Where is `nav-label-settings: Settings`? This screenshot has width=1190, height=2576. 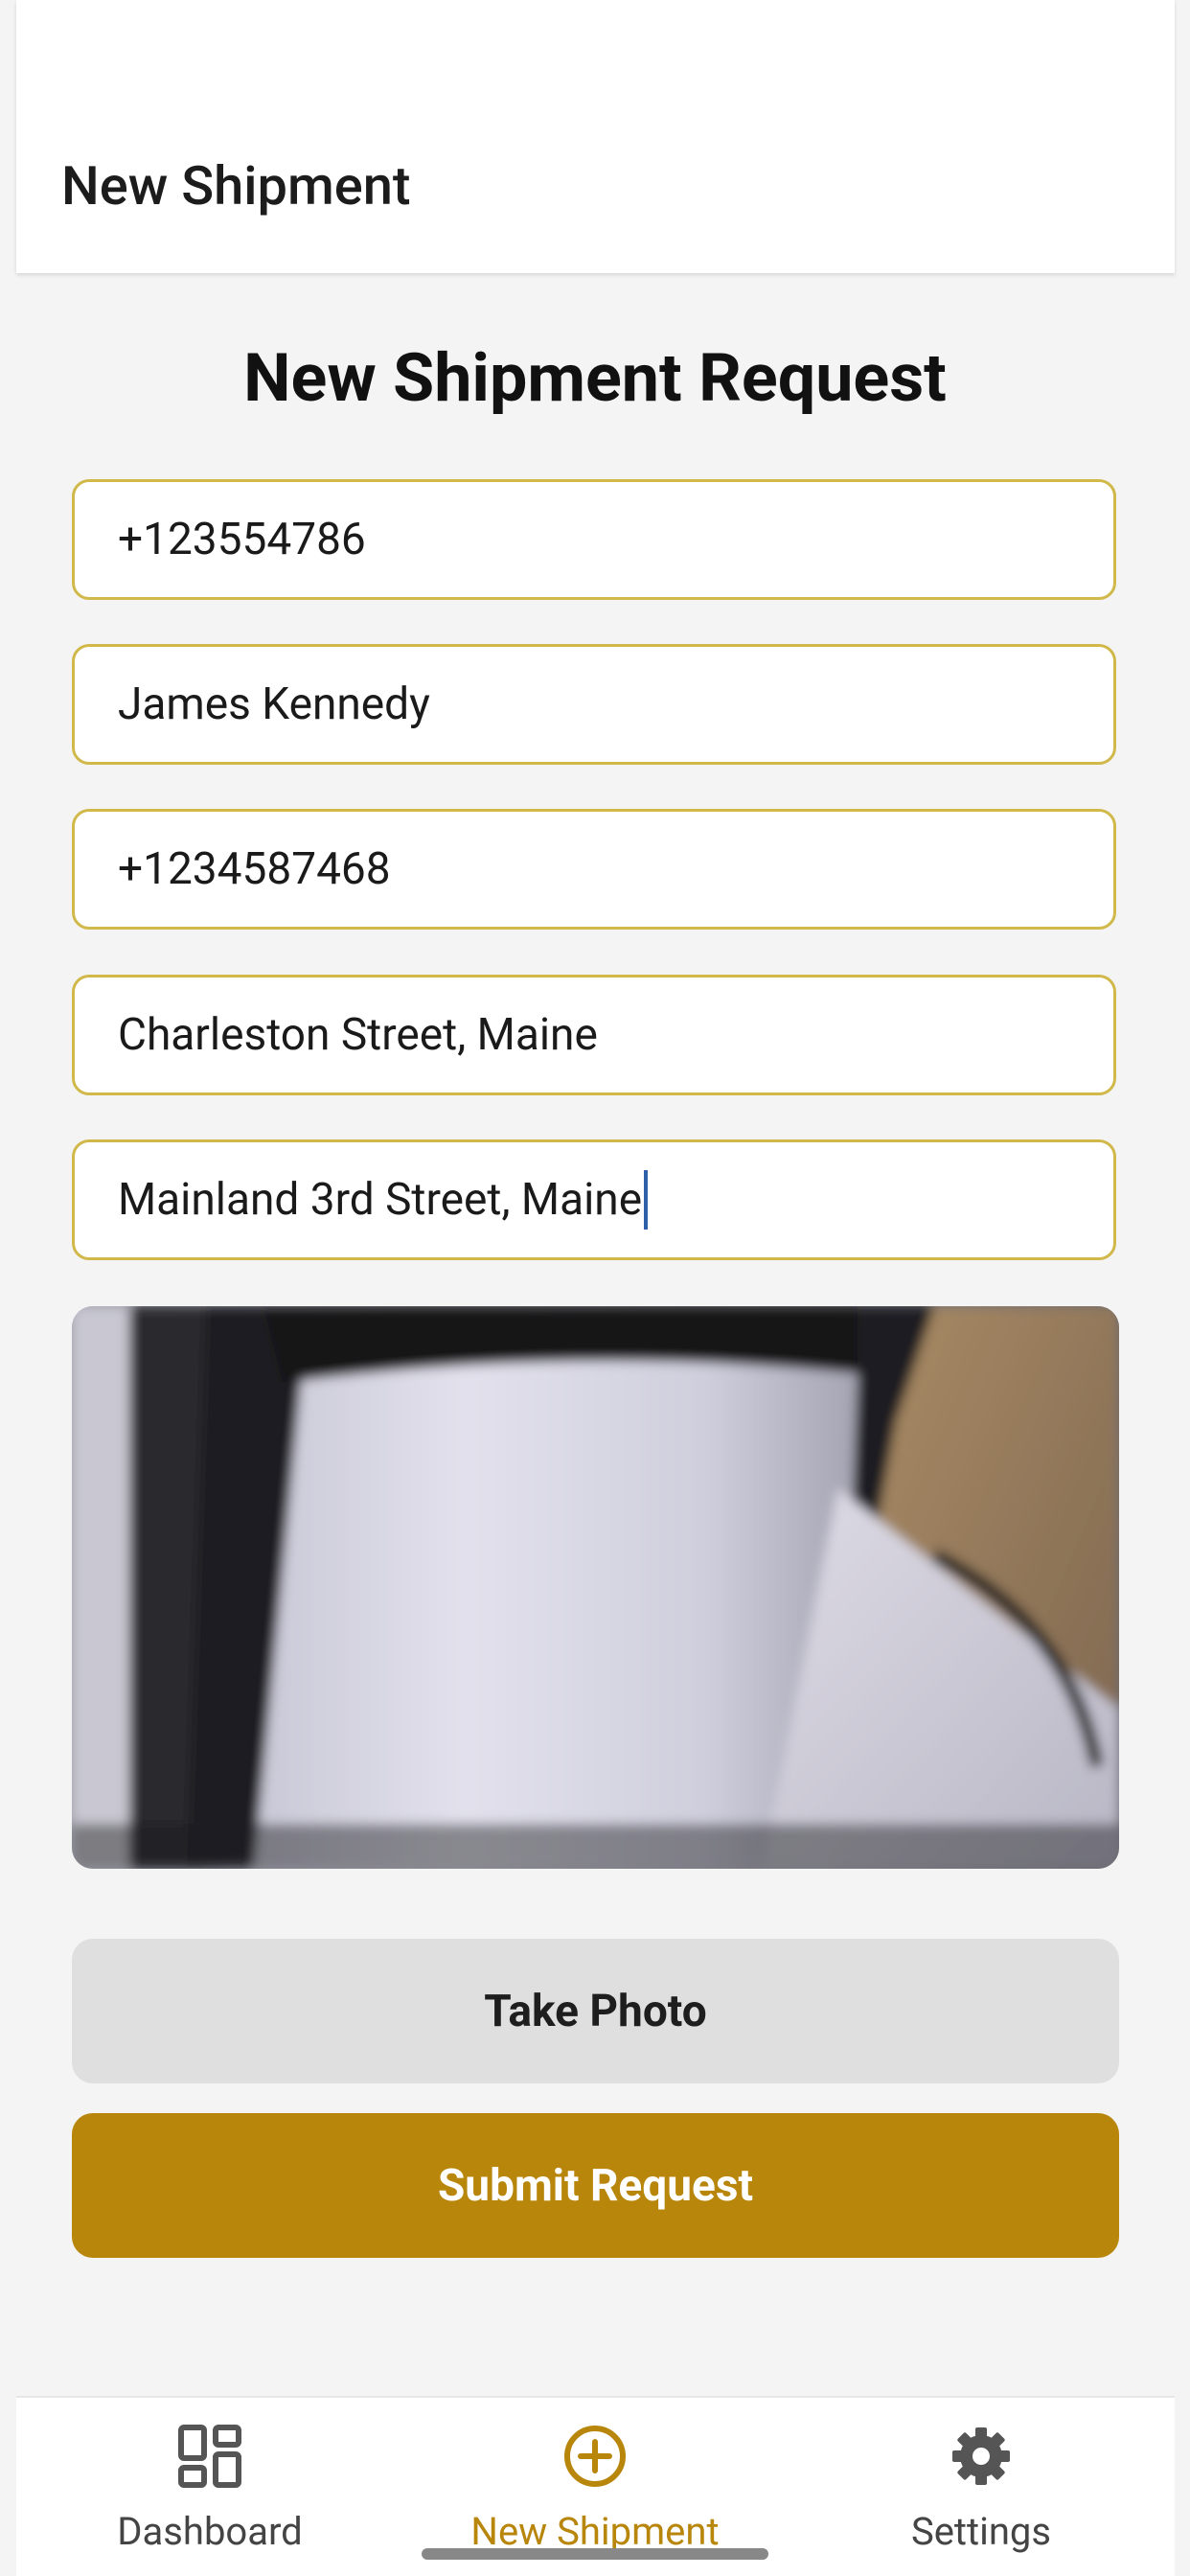
nav-label-settings: Settings is located at coordinates (981, 2532).